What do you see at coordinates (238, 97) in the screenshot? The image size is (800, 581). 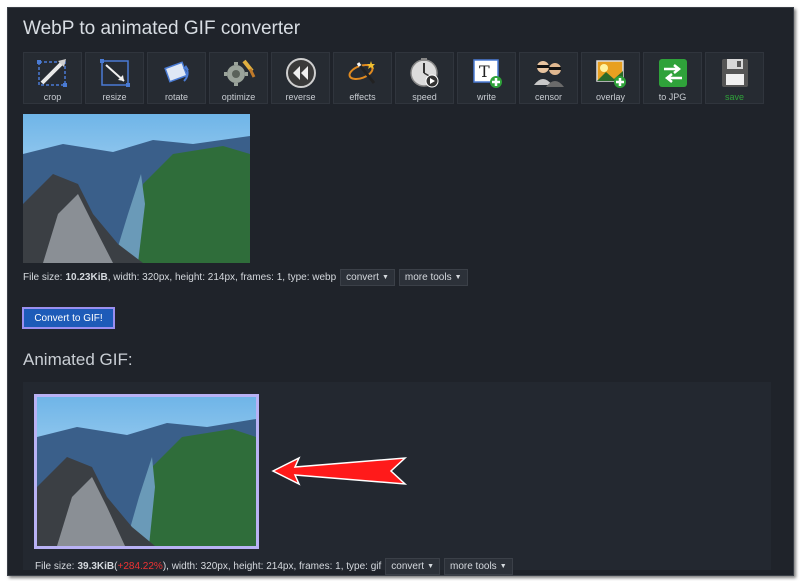 I see `tool-label: optimize` at bounding box center [238, 97].